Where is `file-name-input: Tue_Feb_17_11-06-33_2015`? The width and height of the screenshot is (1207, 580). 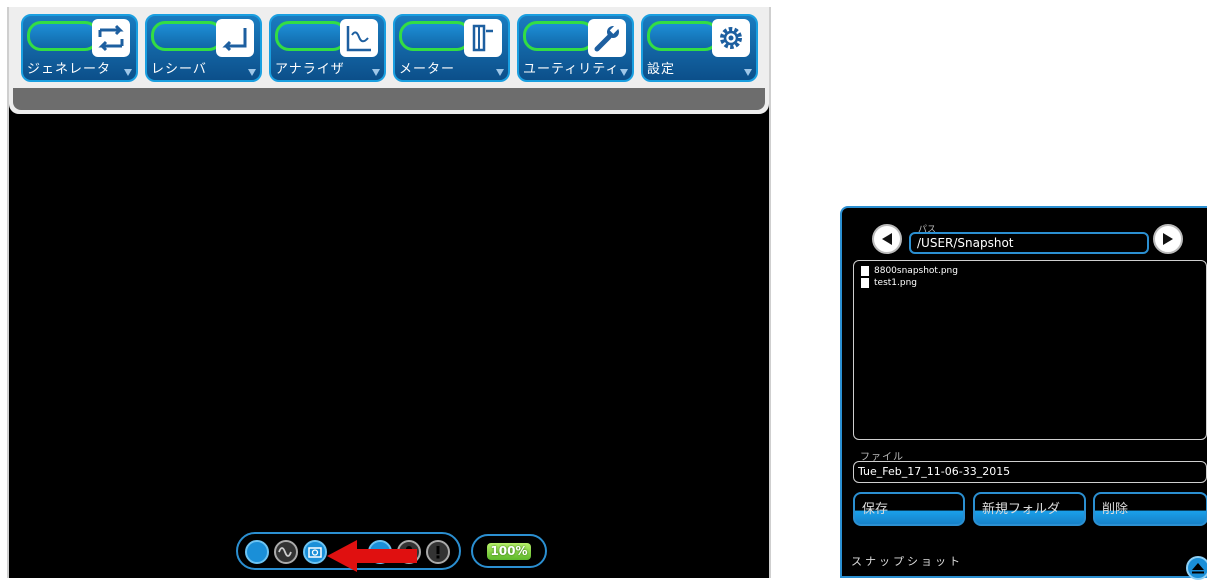
file-name-input: Tue_Feb_17_11-06-33_2015 is located at coordinates (1030, 472).